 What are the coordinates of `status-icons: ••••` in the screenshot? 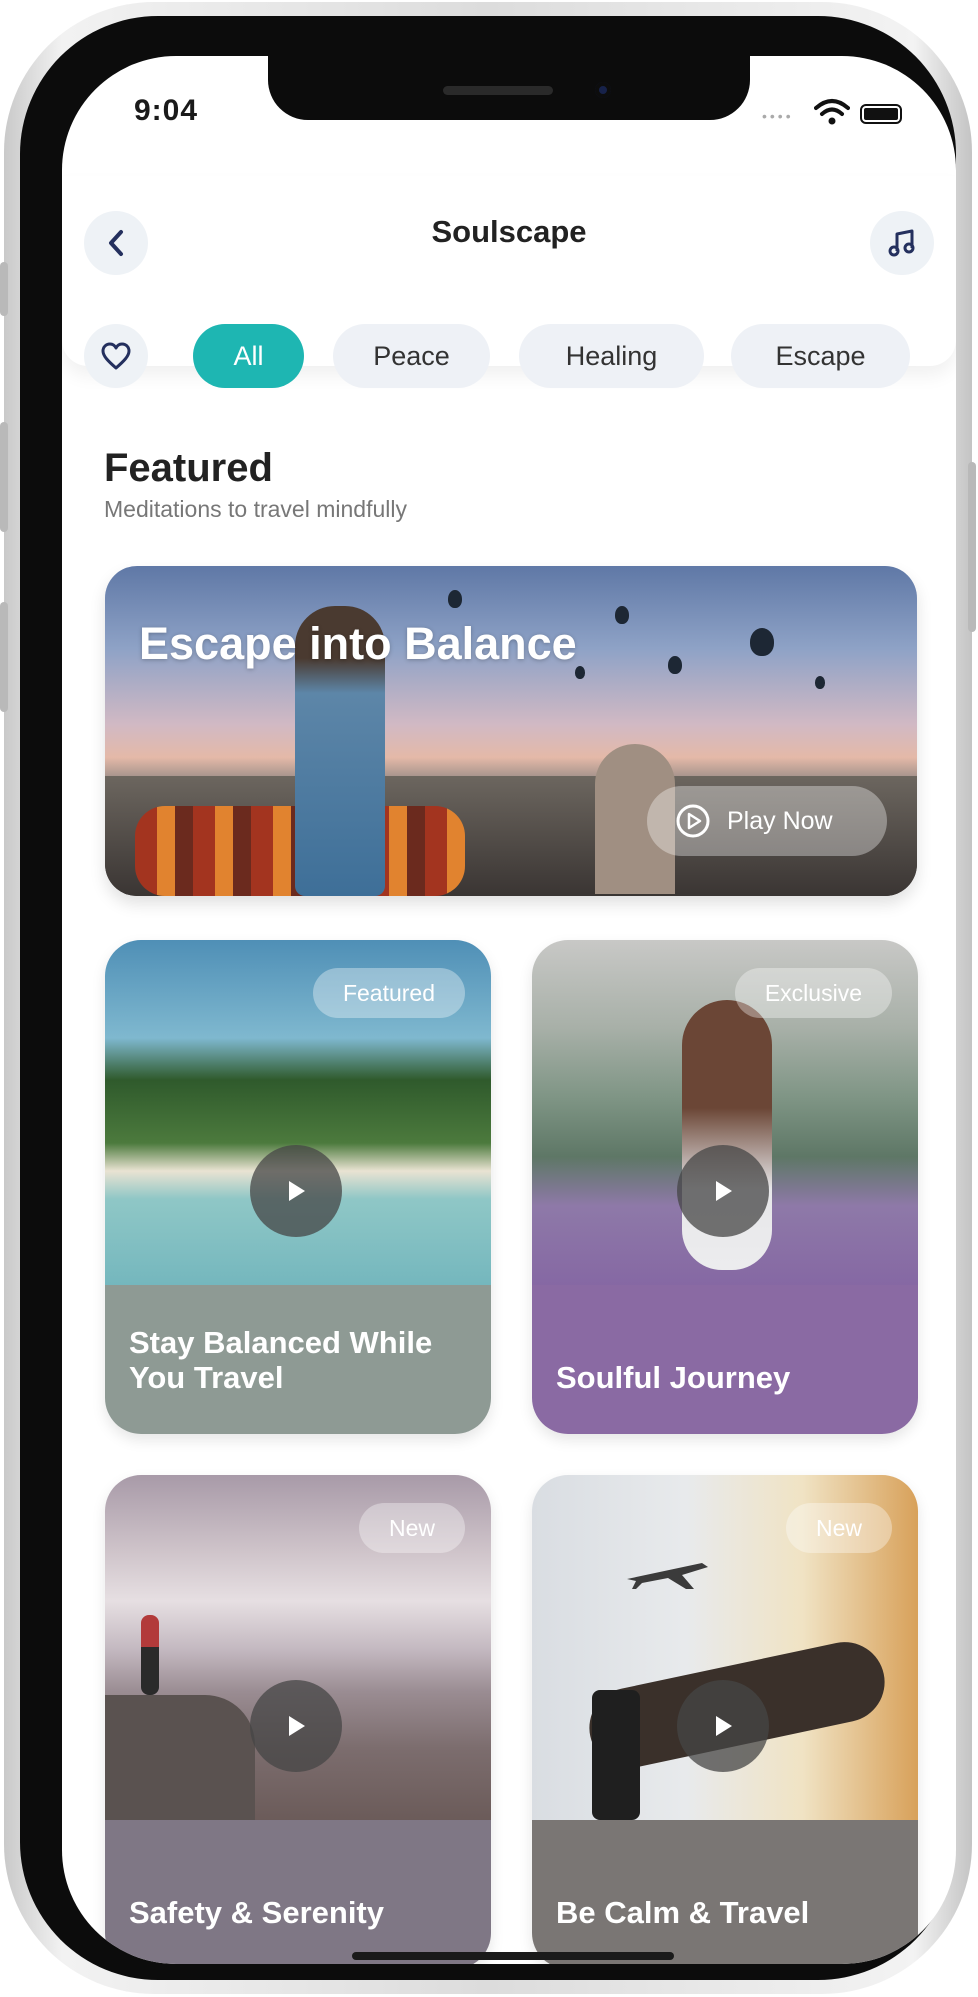 It's located at (832, 111).